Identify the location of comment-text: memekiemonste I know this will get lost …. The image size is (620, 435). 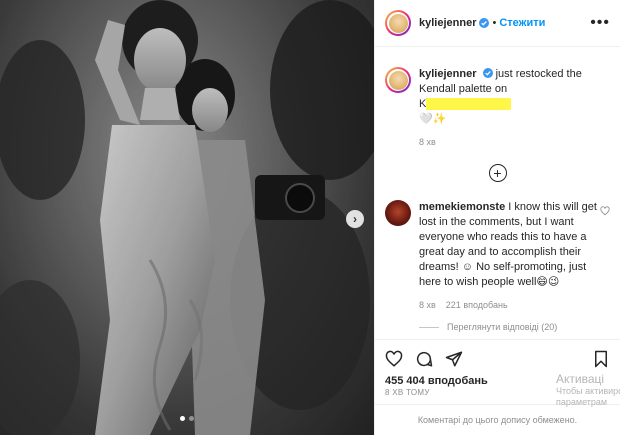
(509, 245).